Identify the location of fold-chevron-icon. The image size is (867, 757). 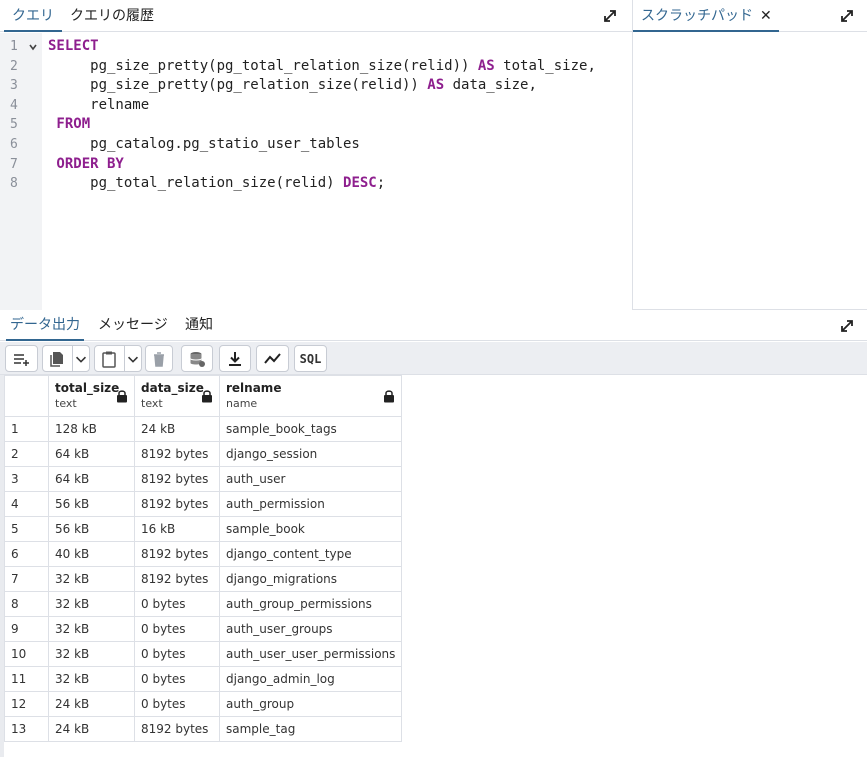
(33, 47).